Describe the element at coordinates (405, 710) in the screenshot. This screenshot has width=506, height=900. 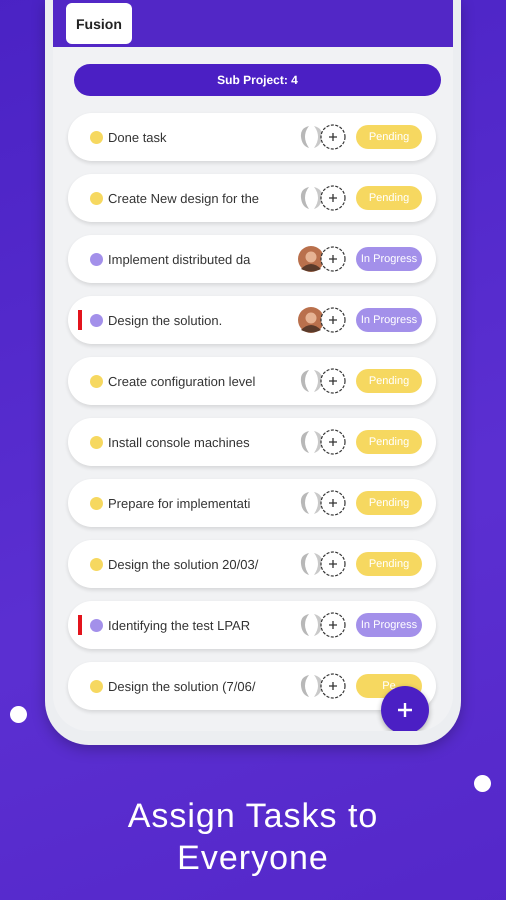
I see `plus-icon` at that location.